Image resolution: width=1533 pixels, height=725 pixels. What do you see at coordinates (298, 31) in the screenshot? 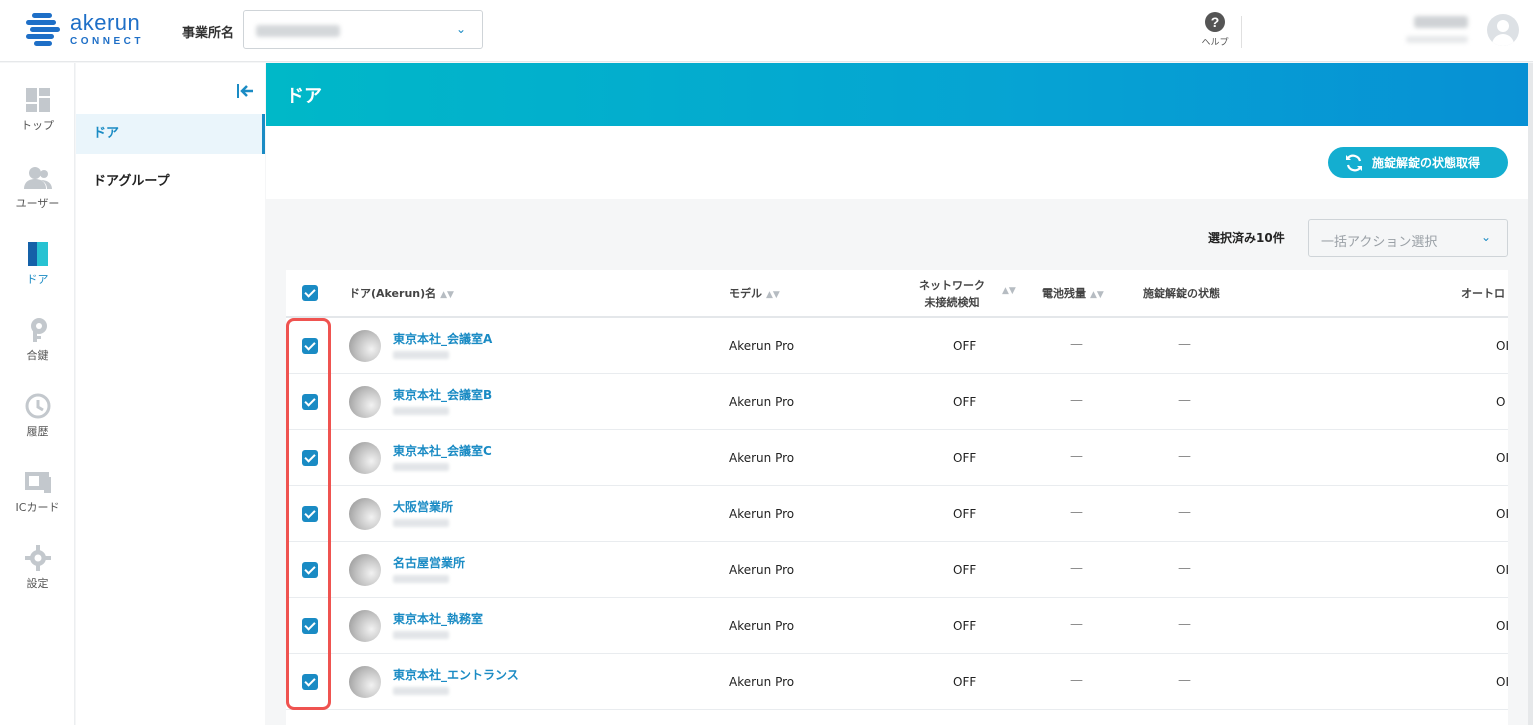
I see `office-name-redacted` at bounding box center [298, 31].